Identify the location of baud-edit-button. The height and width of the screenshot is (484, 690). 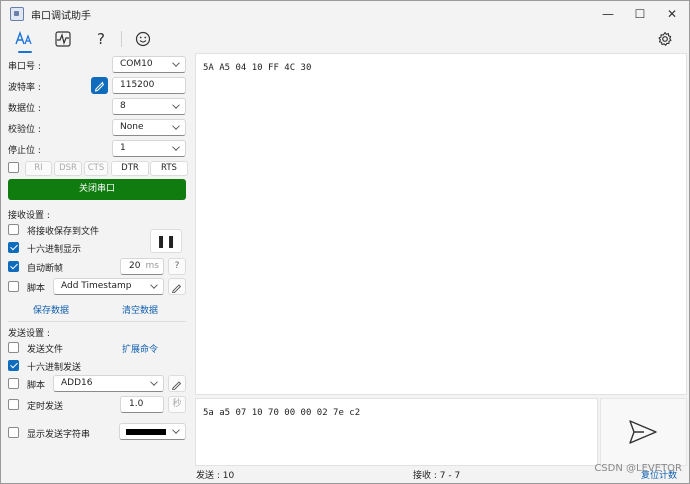
(99, 85).